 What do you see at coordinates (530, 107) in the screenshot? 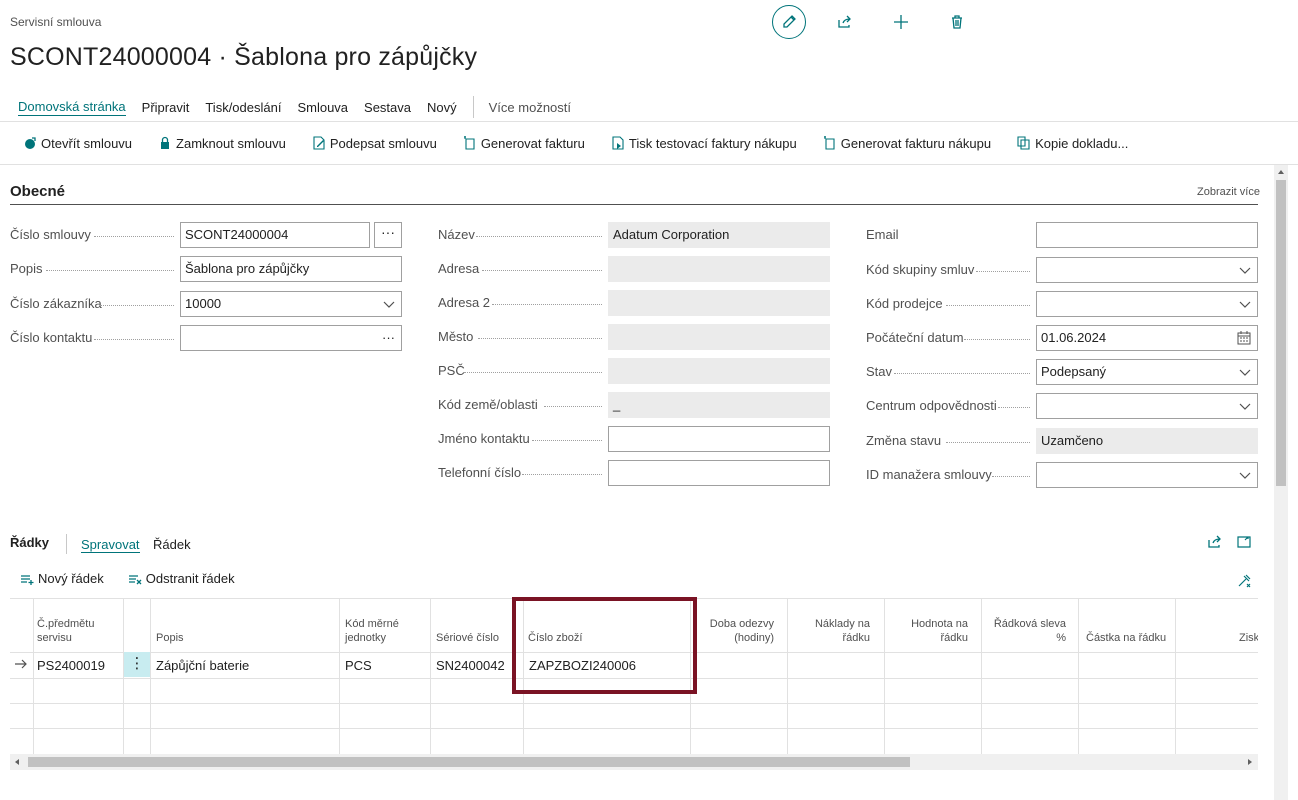
I see `menu-more-options: Více možností` at bounding box center [530, 107].